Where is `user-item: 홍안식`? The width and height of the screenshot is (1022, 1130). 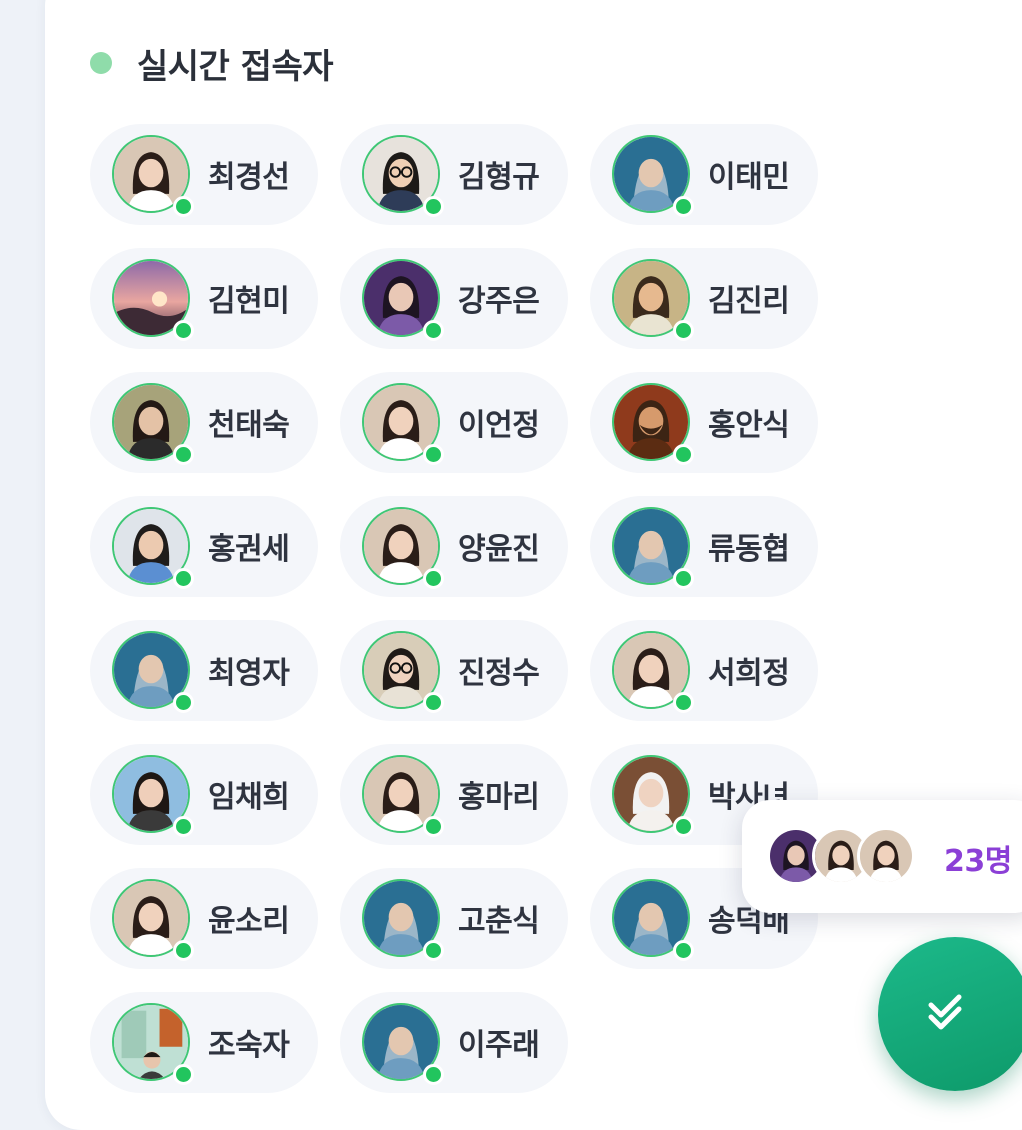 user-item: 홍안식 is located at coordinates (704, 422).